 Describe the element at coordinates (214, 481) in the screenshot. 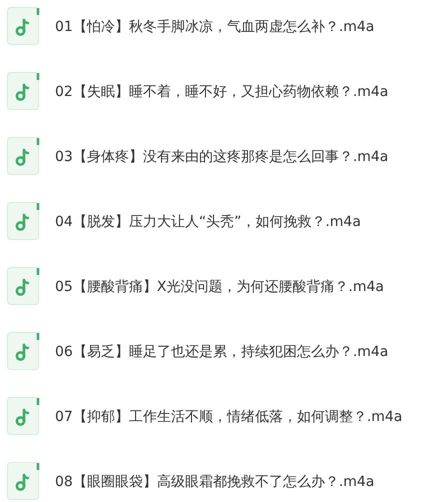

I see `file-name: 08【眼圈眼袋】高级眼霜都挽救不了怎么办？.m4a` at that location.